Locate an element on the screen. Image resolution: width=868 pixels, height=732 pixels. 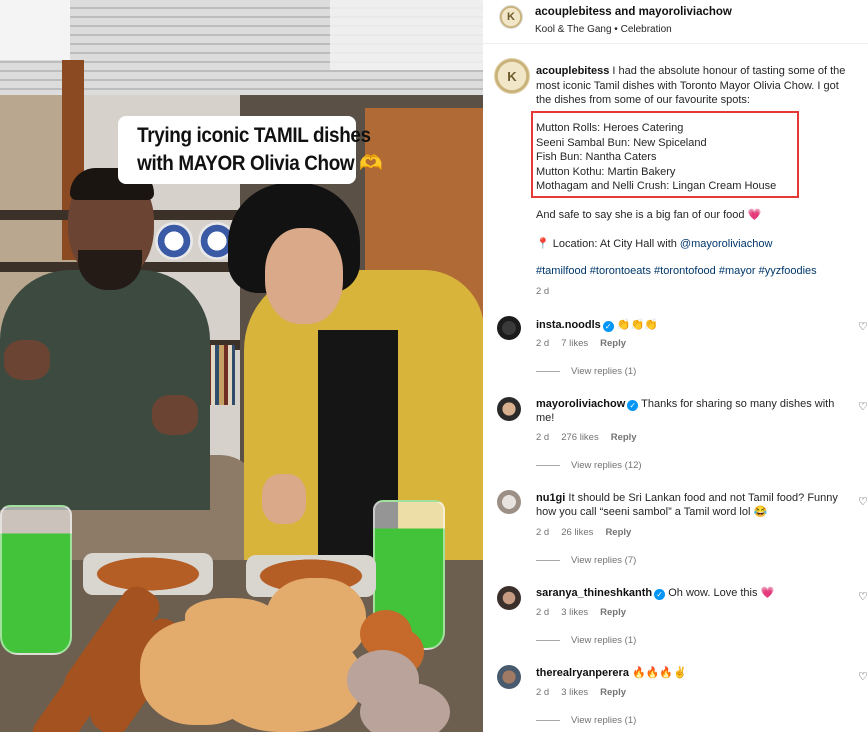
green-drink-cup is located at coordinates (36, 580).